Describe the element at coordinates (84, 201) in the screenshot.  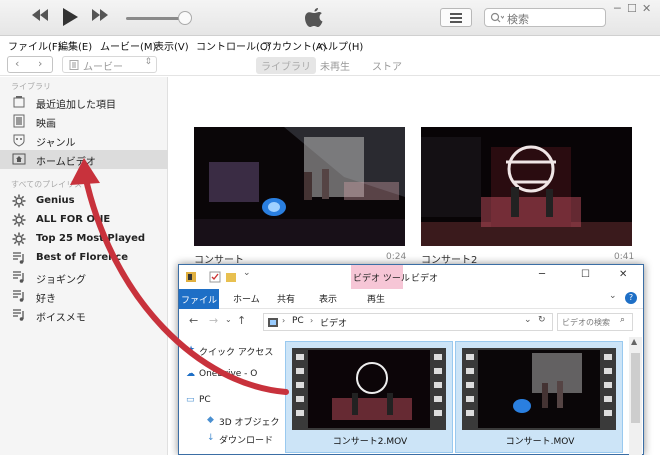
I see `sidebar-item-genius: Genius` at that location.